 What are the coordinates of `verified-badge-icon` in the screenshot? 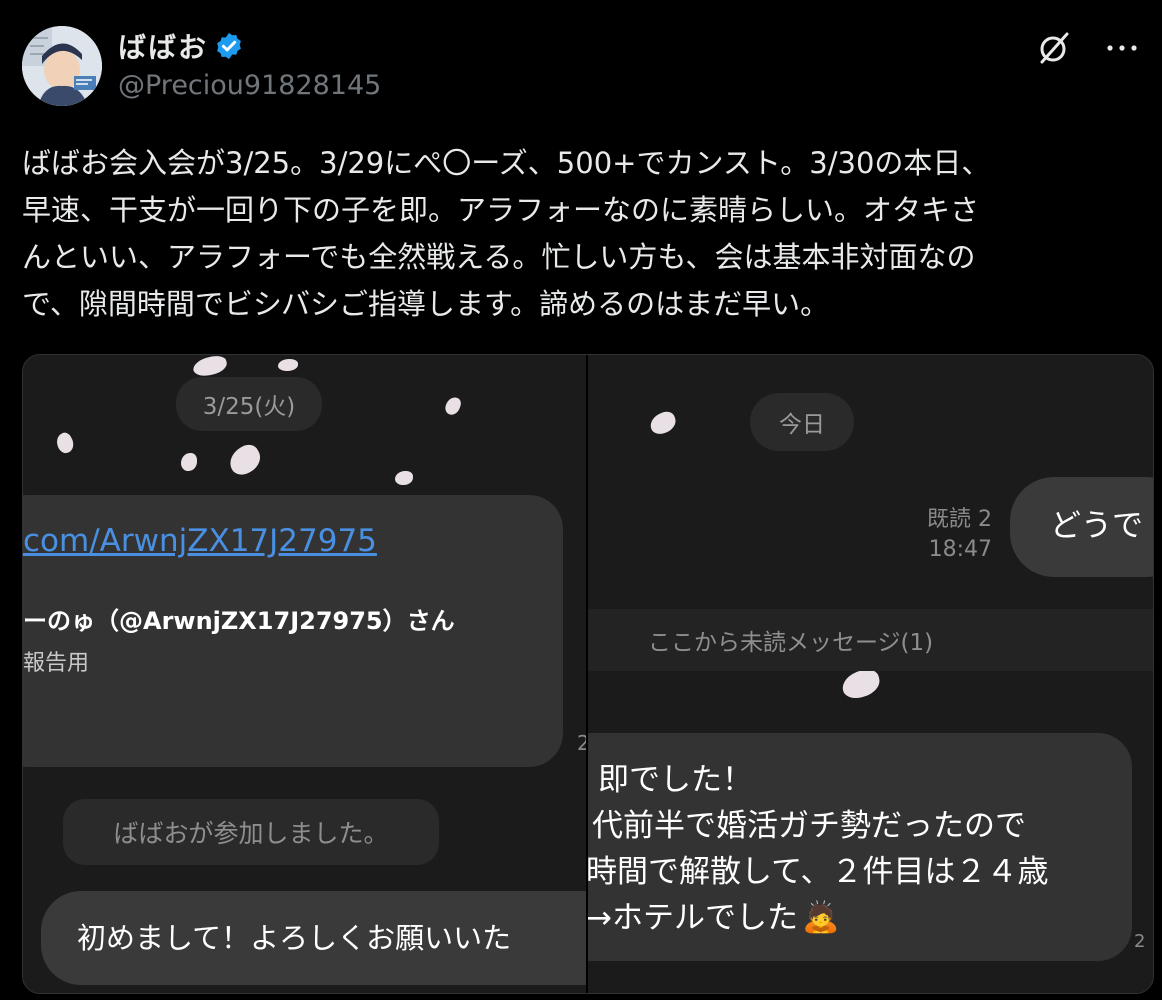 It's located at (229, 46).